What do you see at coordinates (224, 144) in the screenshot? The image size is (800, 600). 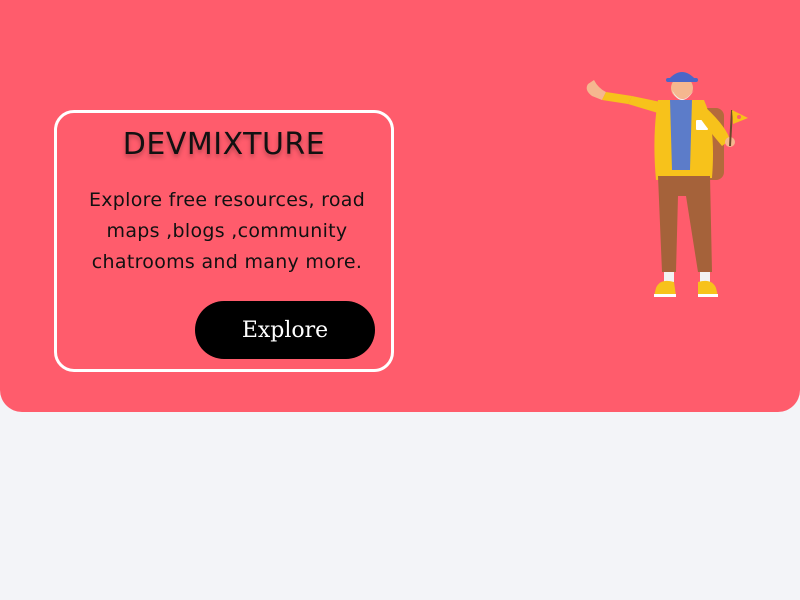 I see `brand-title: DEVMIXTURE` at bounding box center [224, 144].